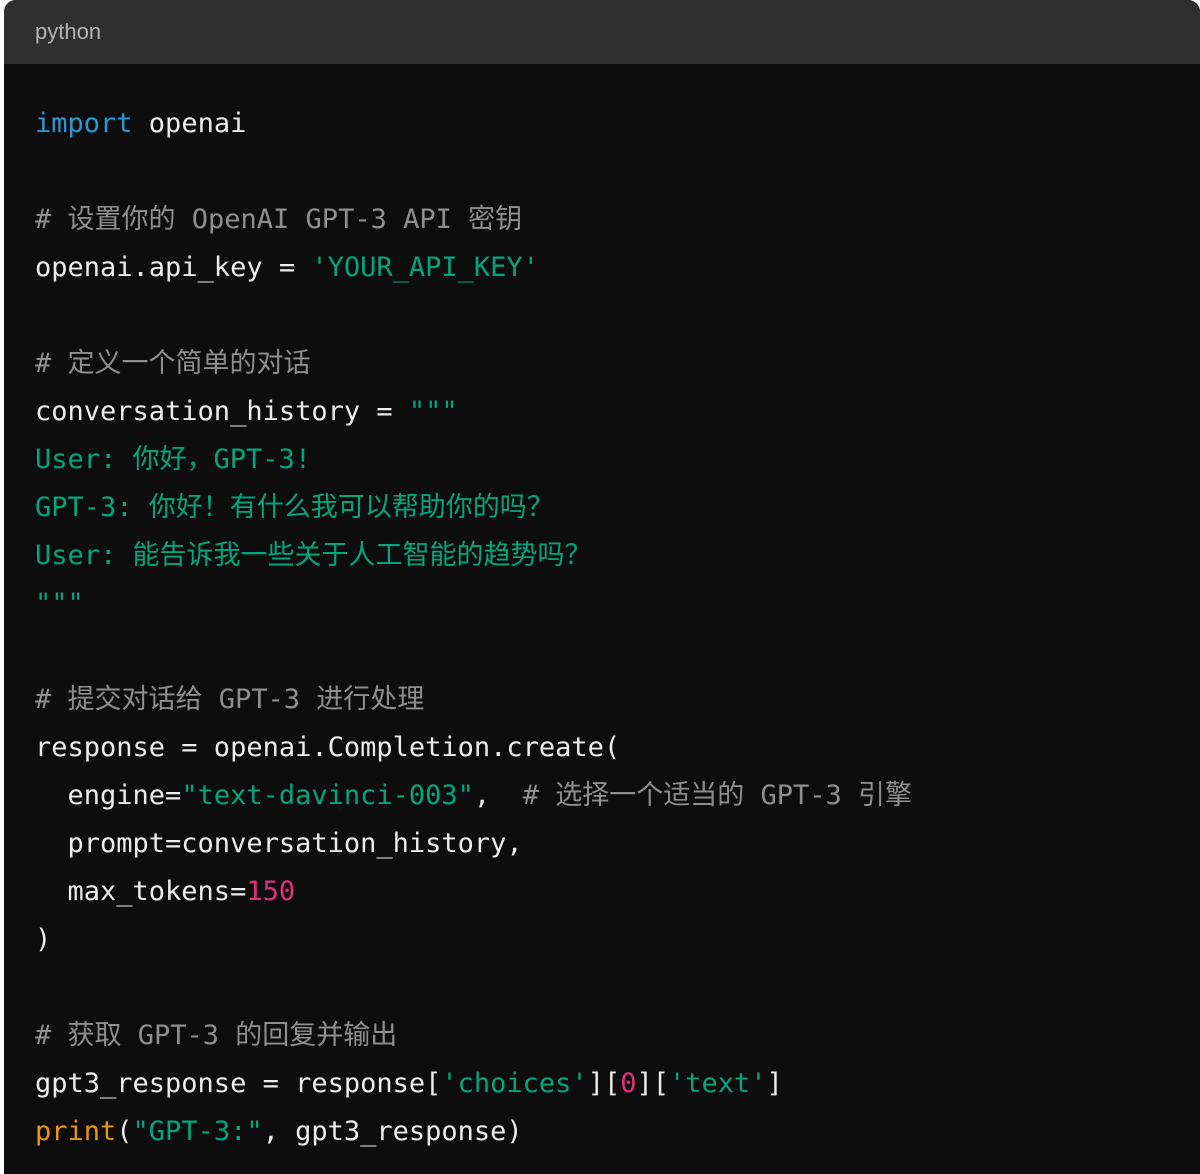 This screenshot has height=1174, width=1200. I want to click on code-token: openai, so click(189, 123).